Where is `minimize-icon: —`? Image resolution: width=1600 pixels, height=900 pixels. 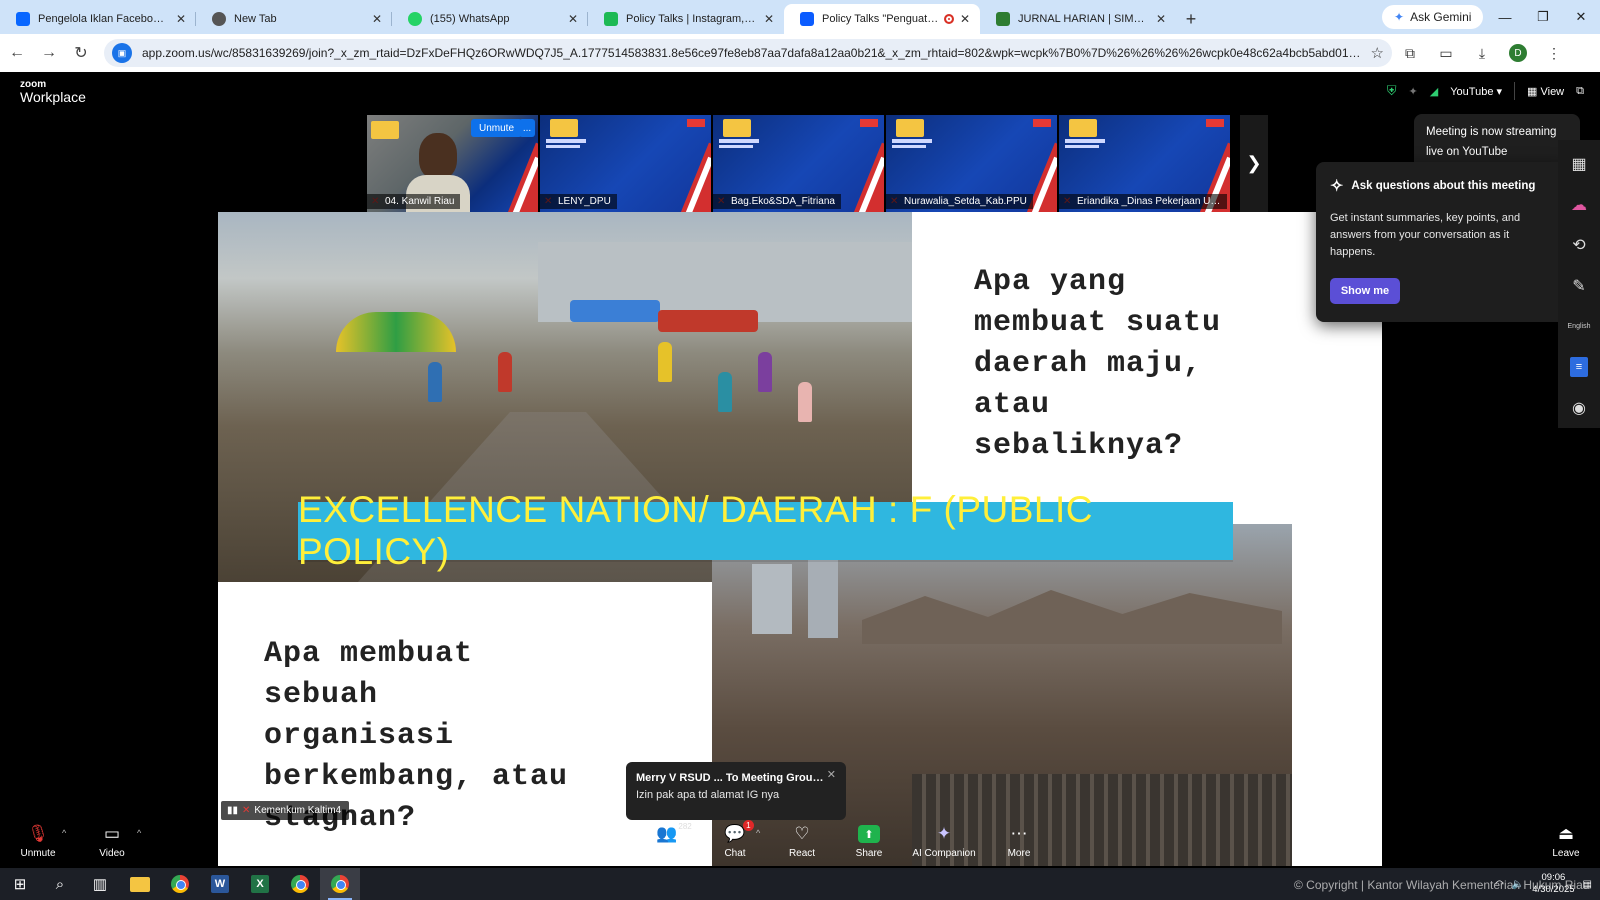 minimize-icon: — is located at coordinates (1505, 17).